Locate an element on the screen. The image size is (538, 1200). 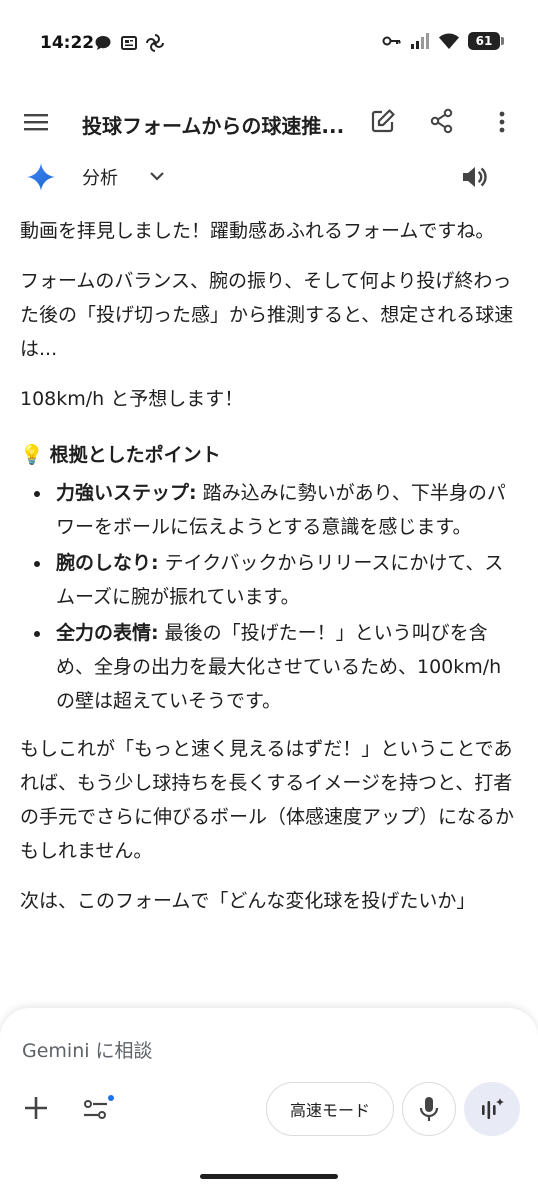
status-right-icons: 61 is located at coordinates (443, 41).